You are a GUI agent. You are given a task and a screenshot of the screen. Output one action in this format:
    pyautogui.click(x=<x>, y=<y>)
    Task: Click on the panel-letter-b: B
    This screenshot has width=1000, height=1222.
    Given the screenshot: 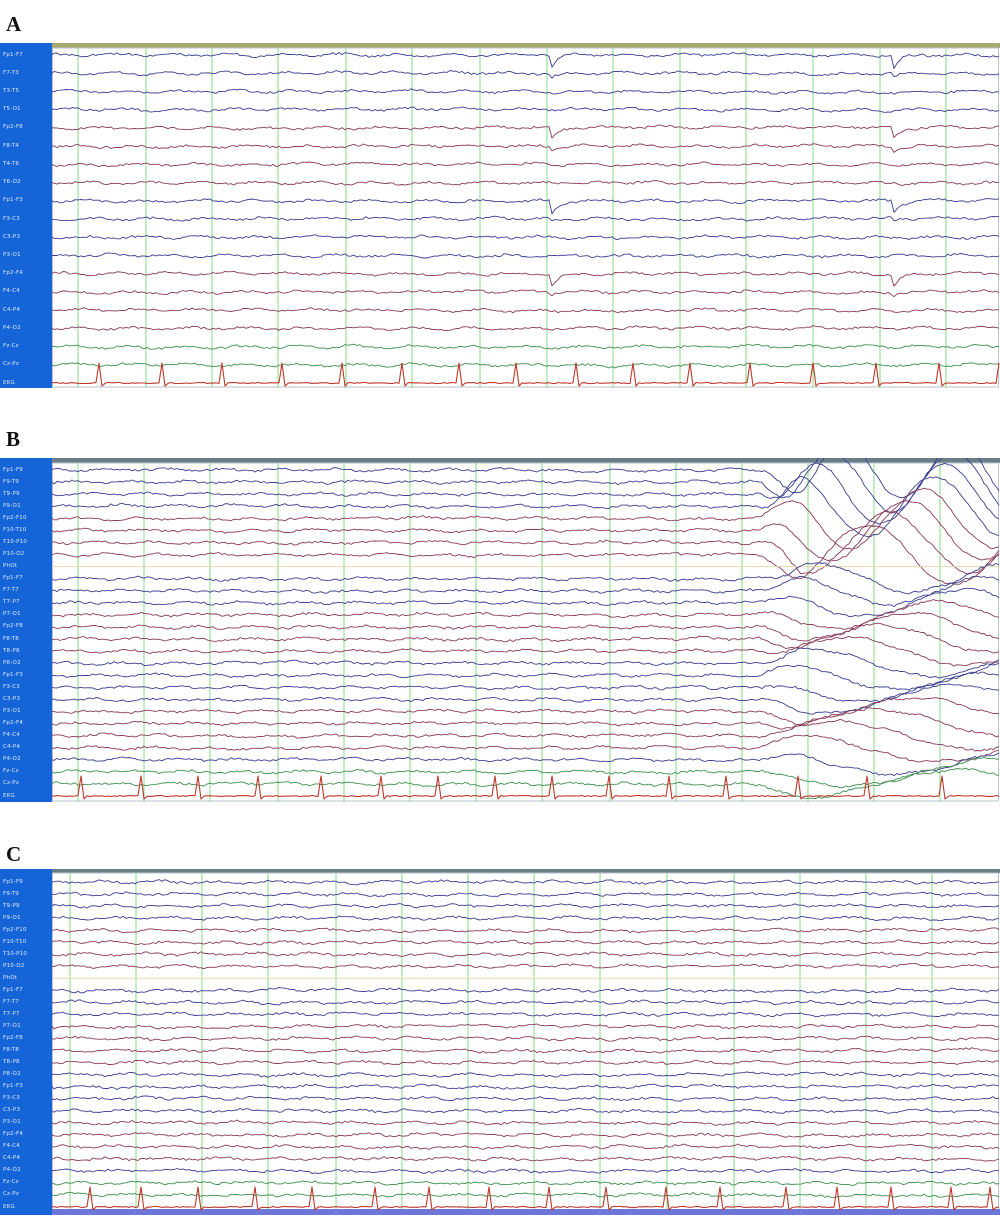 What is the action you would take?
    pyautogui.click(x=13, y=439)
    